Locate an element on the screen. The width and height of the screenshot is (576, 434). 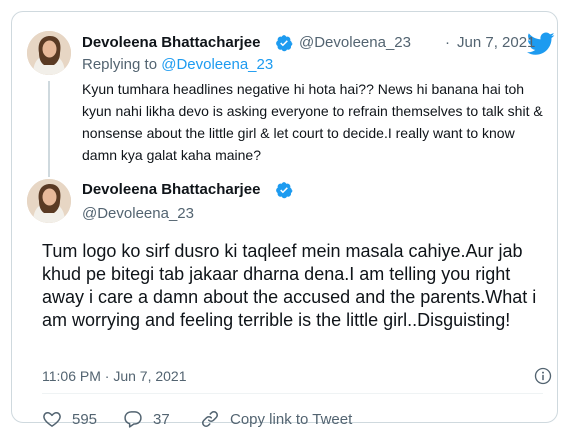
tweet-timestamp: 11:06 PM · Jun 7, 2021 is located at coordinates (114, 376).